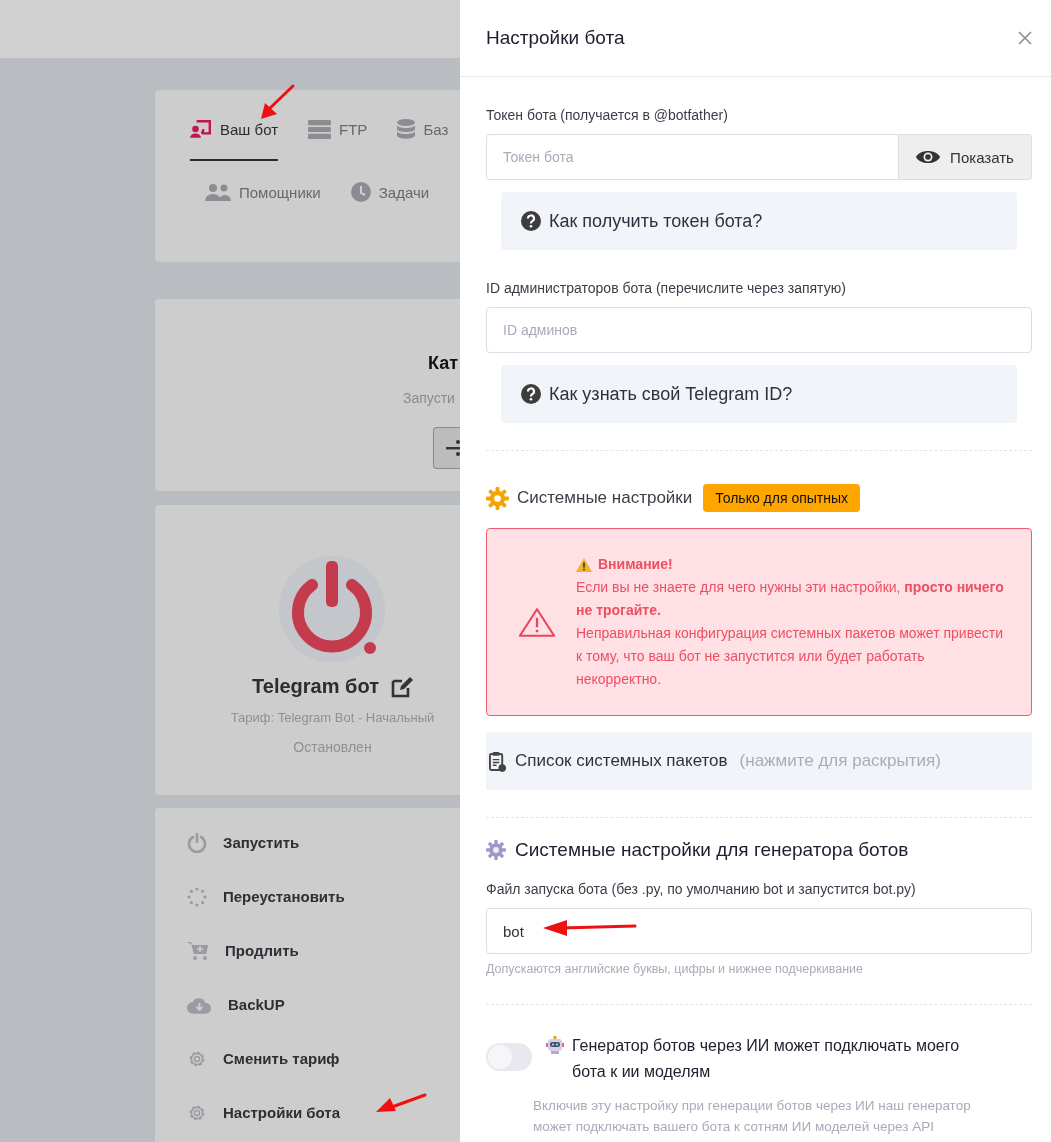  Describe the element at coordinates (323, 1112) in the screenshot. I see `menu-item: Настройки бота` at that location.